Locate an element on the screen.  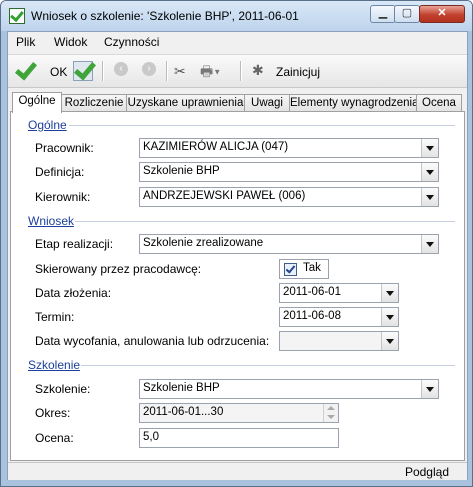
tools-icon: ✂ is located at coordinates (184, 71).